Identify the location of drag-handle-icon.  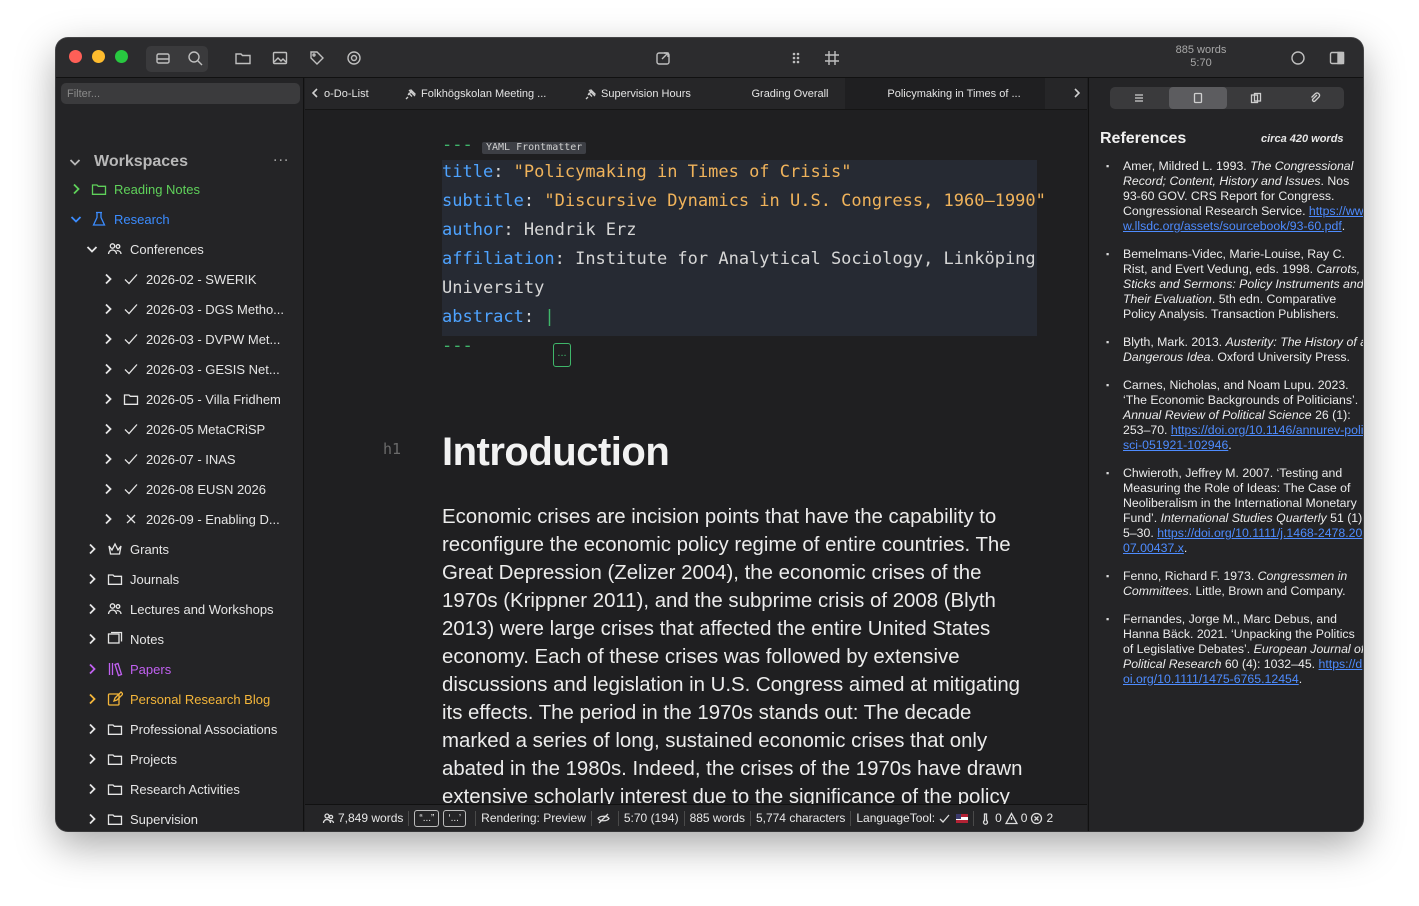
(796, 58).